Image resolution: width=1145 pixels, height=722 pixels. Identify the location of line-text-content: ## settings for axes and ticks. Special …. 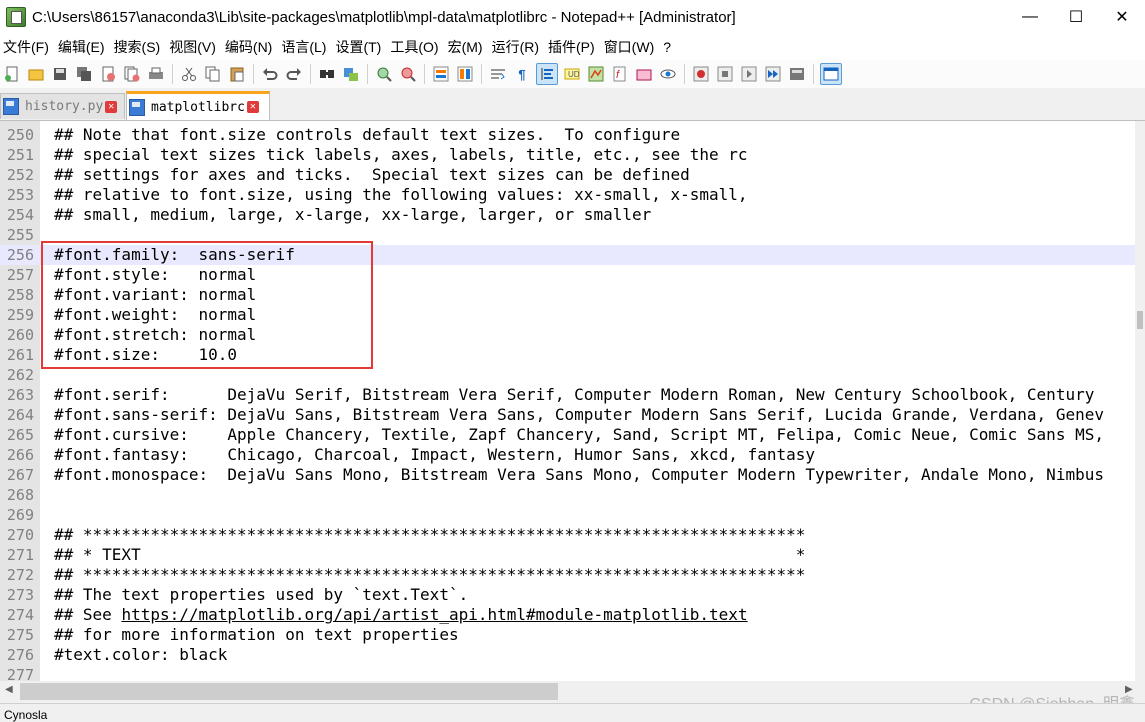
(372, 174).